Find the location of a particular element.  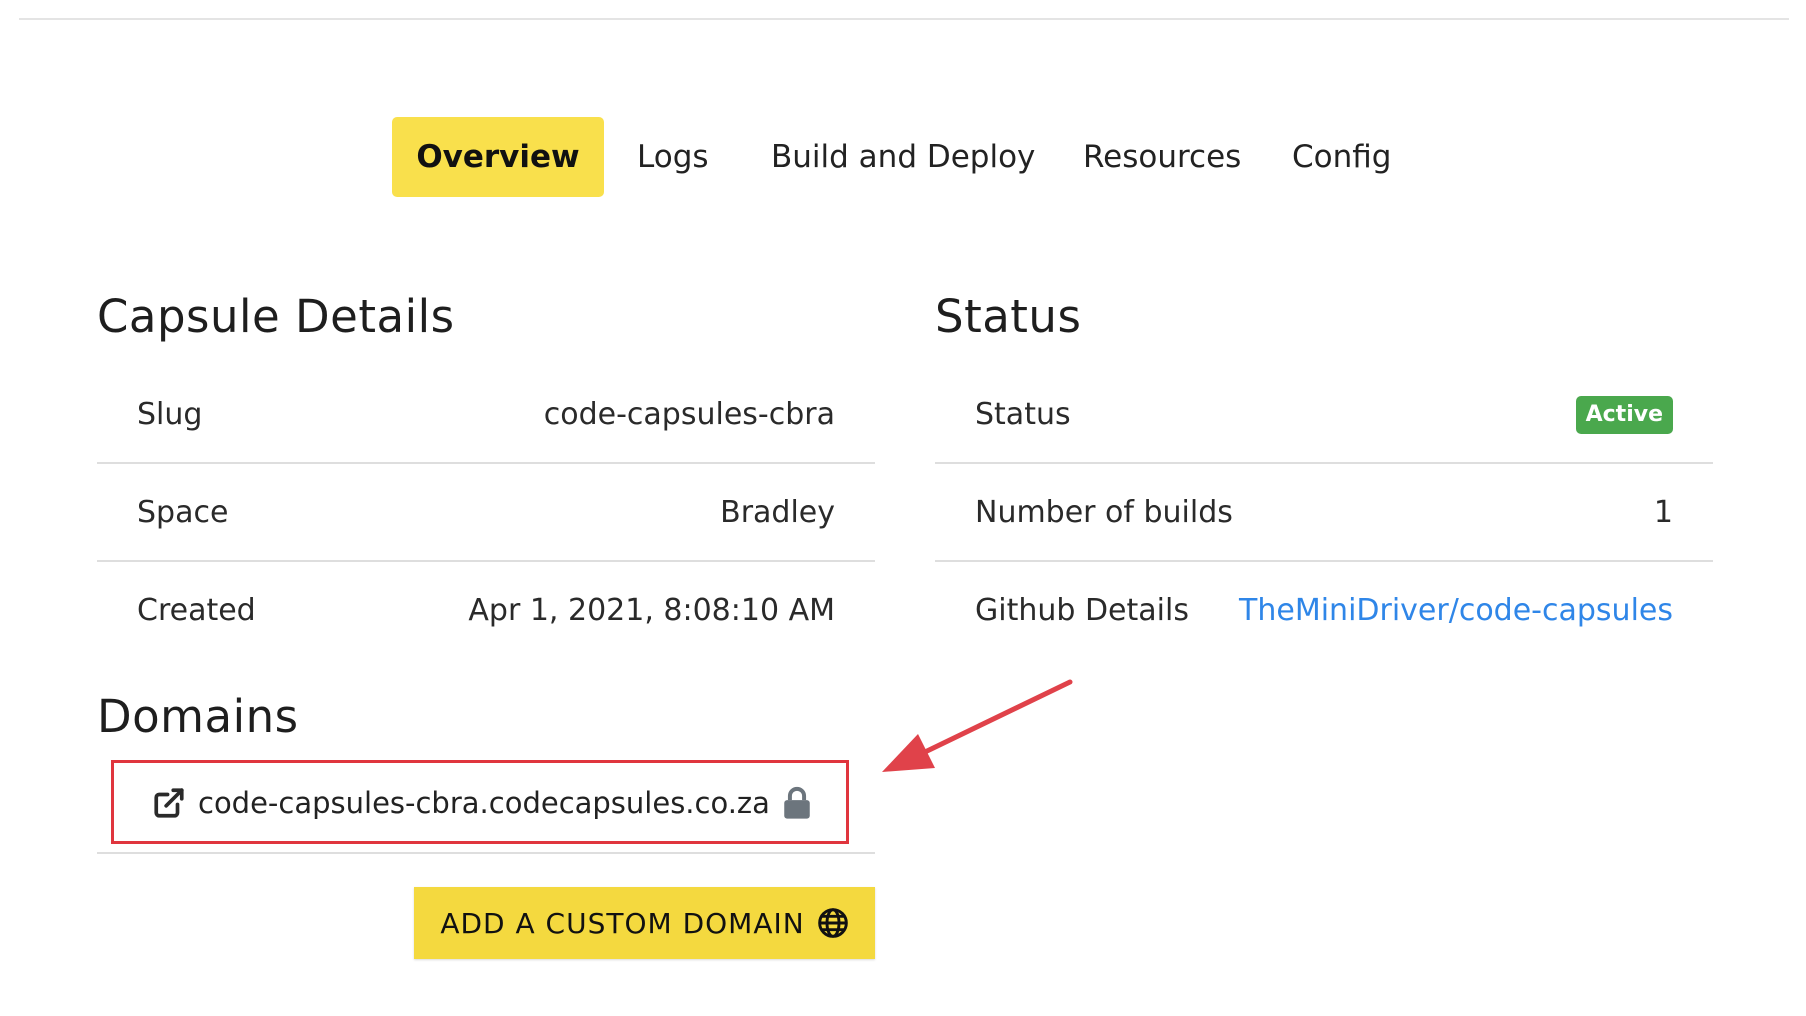

detail-label: Space is located at coordinates (183, 512).